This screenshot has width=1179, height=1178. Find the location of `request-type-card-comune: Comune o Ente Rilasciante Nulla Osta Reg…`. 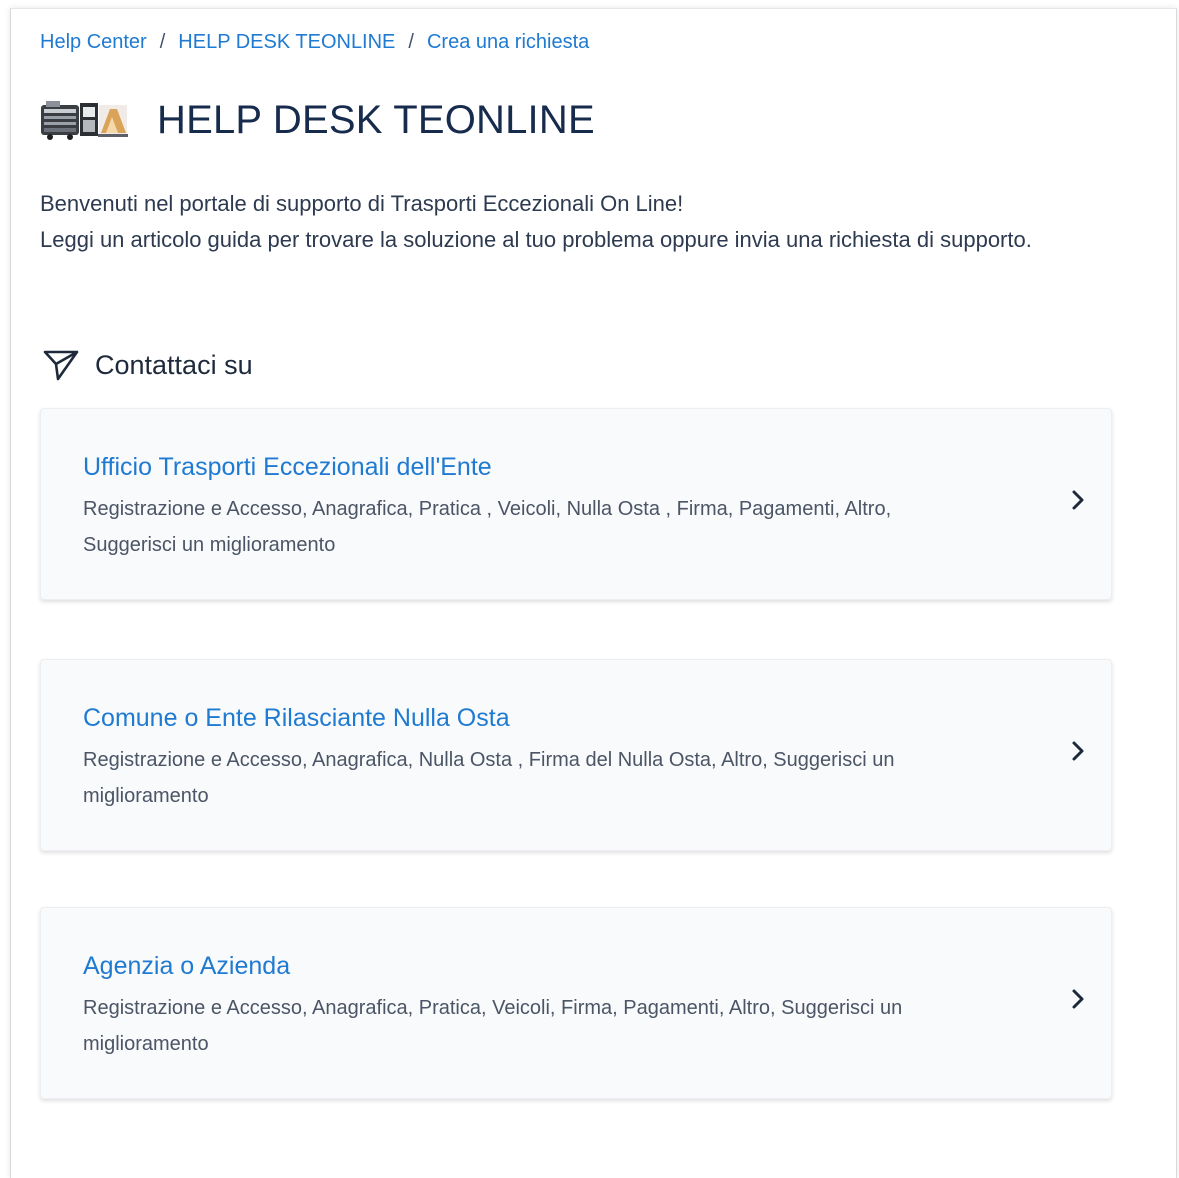

request-type-card-comune: Comune o Ente Rilasciante Nulla Osta Reg… is located at coordinates (576, 755).